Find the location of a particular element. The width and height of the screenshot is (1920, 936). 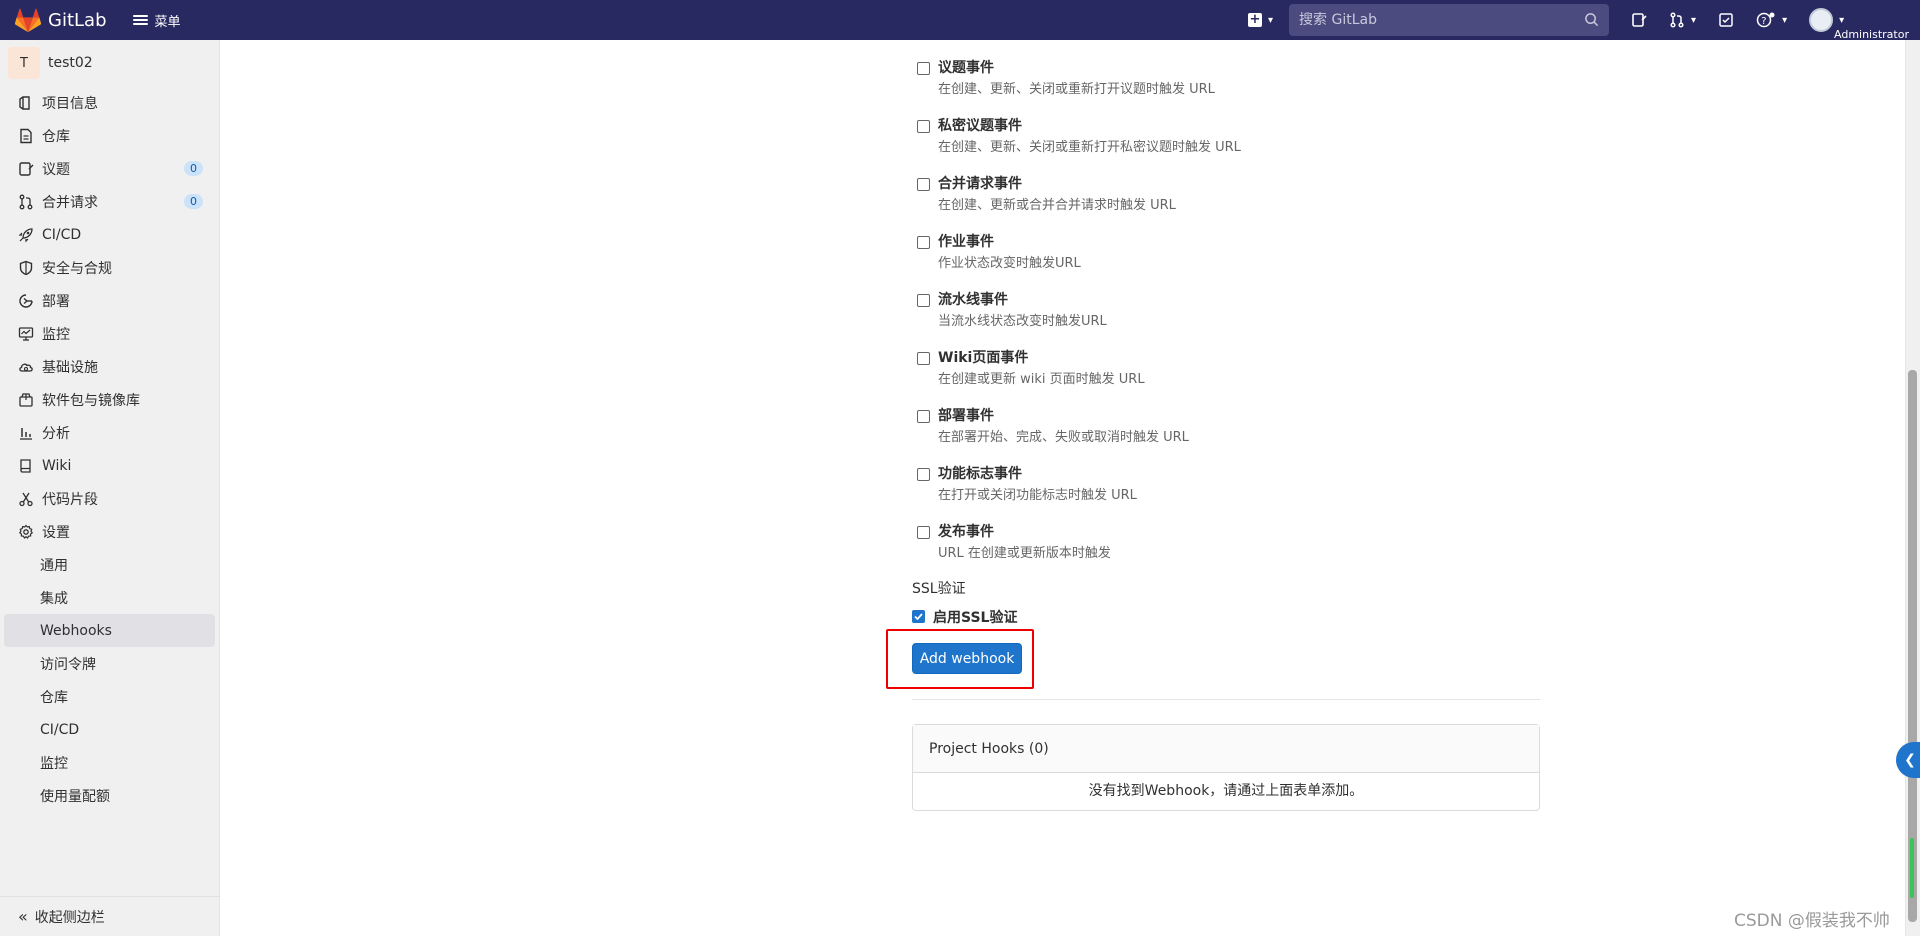

sidebar-item-packages: 软件包与镜像库 is located at coordinates (109, 399).